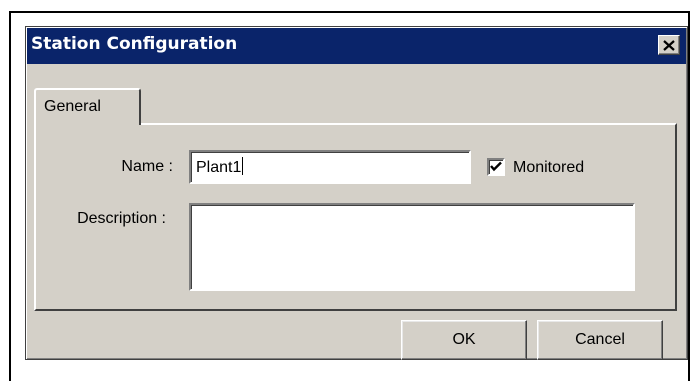  Describe the element at coordinates (600, 340) in the screenshot. I see `cancel-button: Cancel` at that location.